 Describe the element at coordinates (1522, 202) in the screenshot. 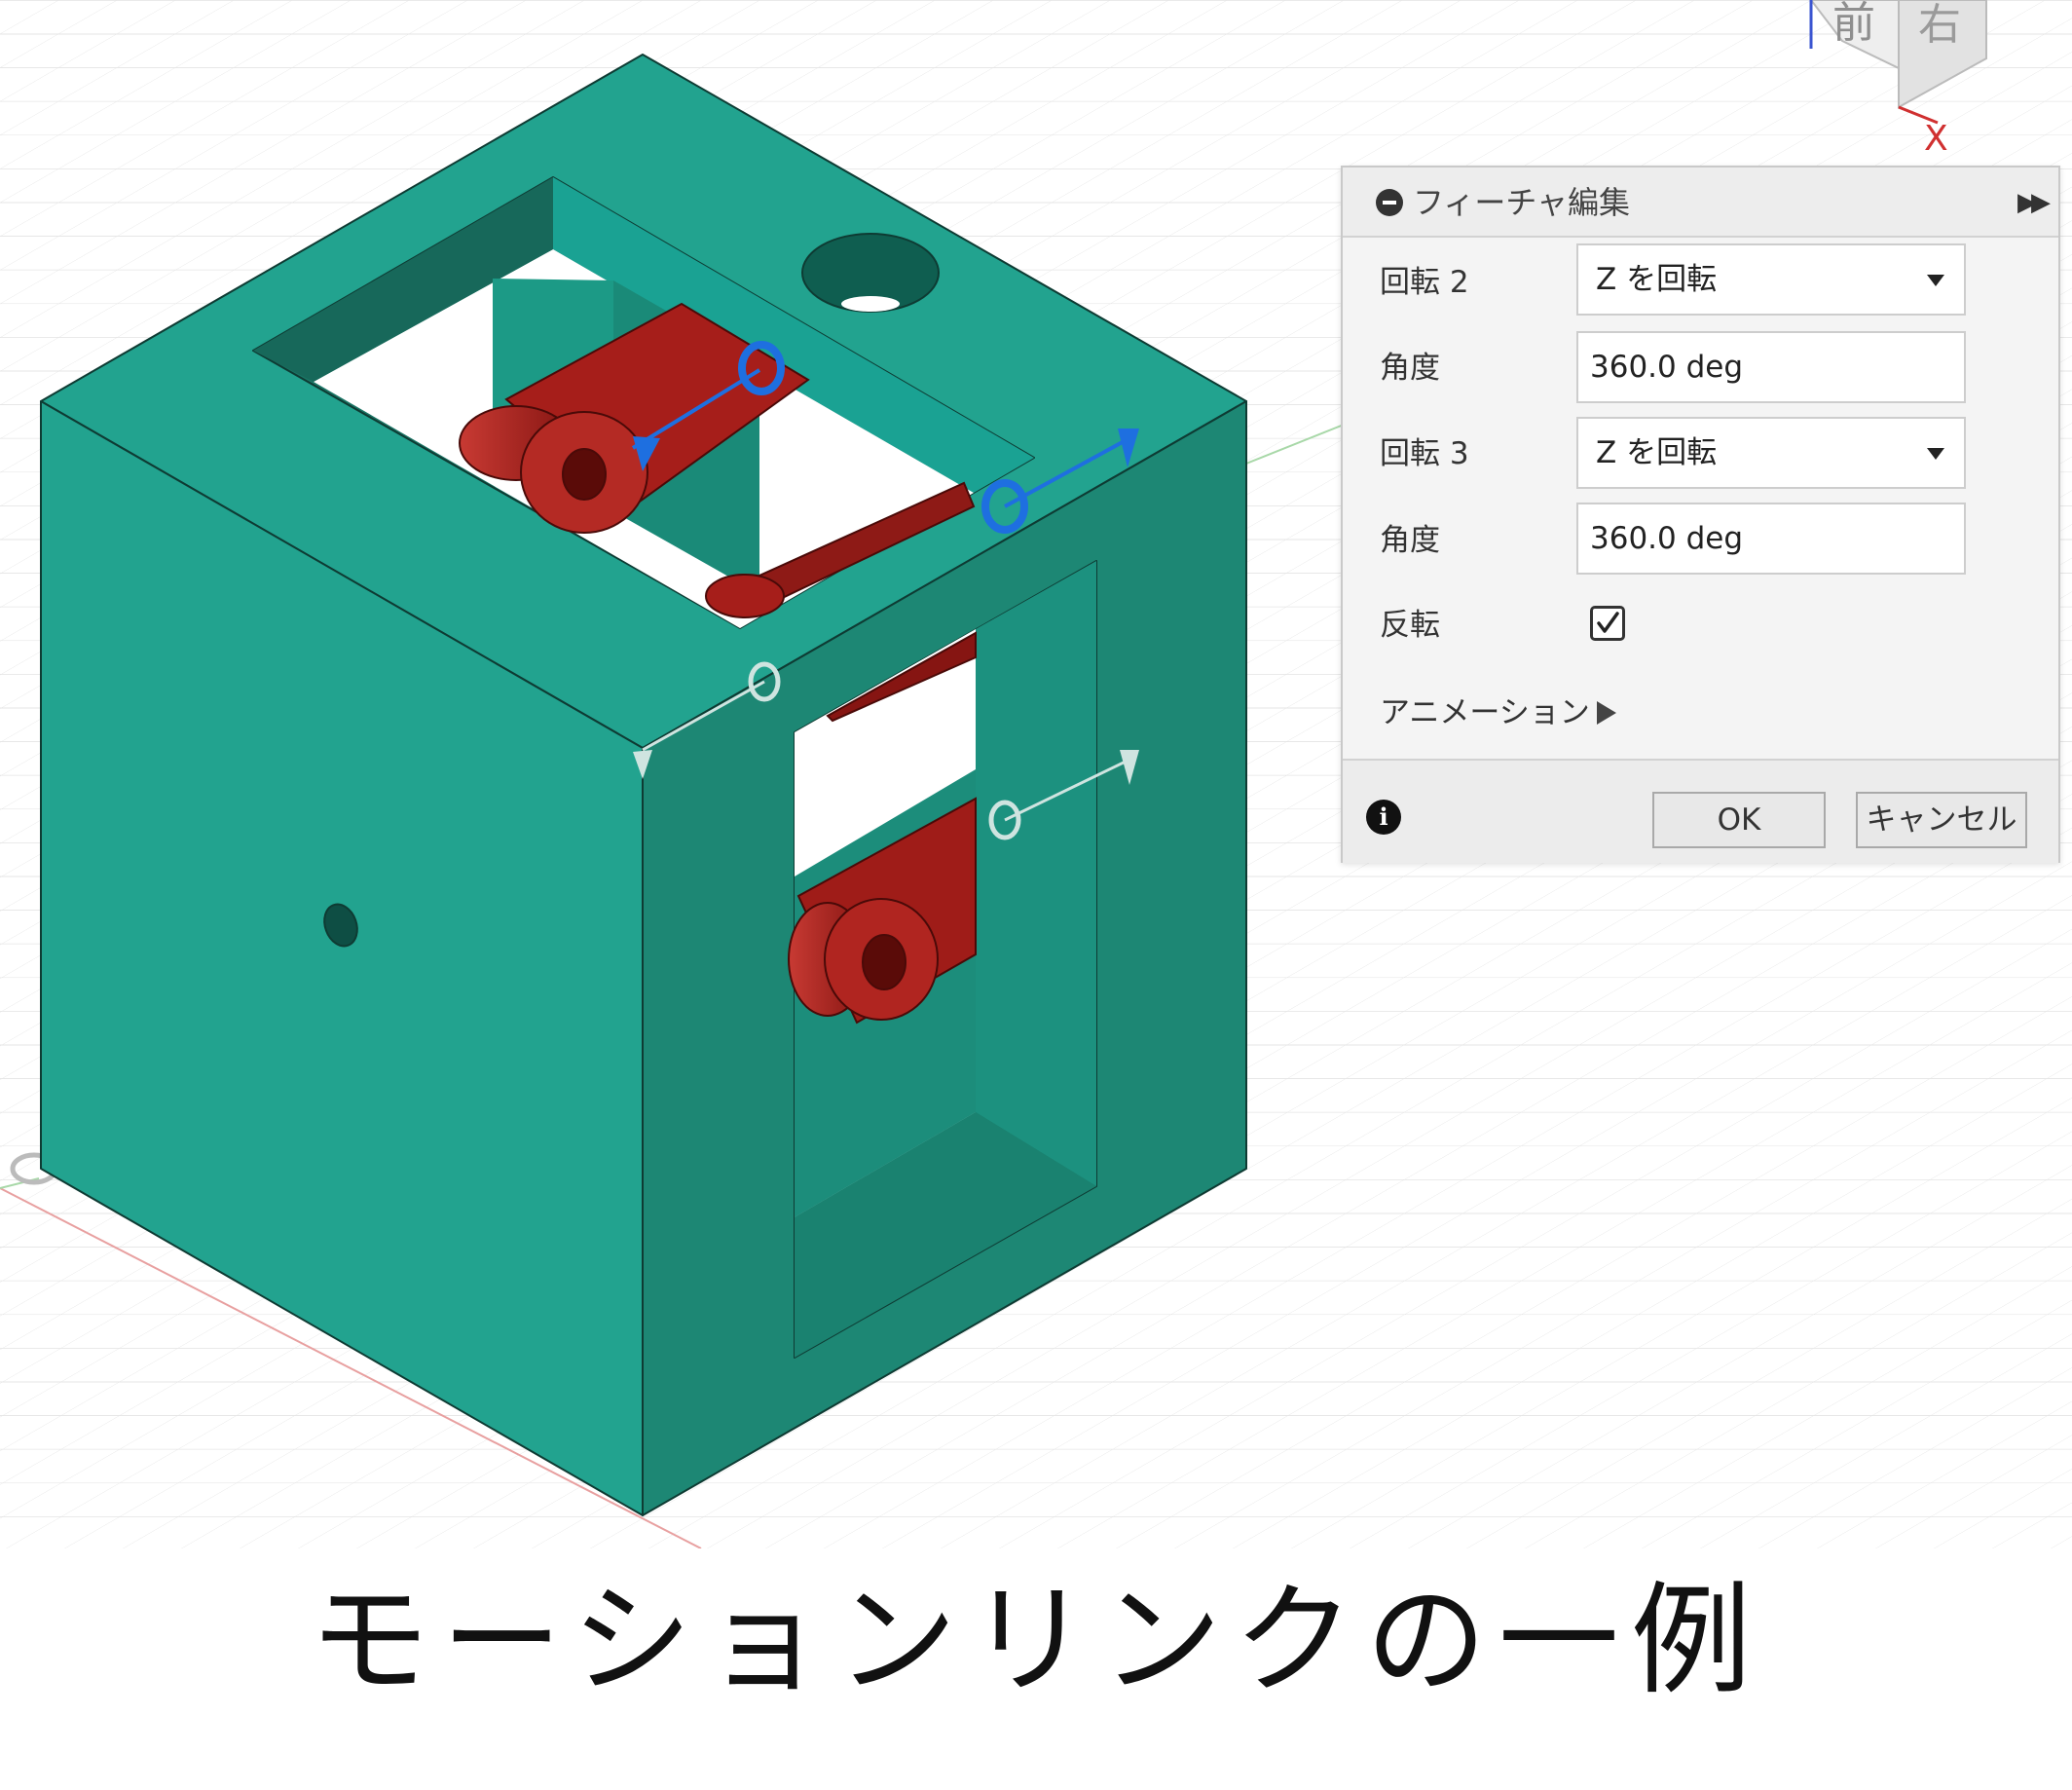

I see `dialog-title: フィーチャ編集` at that location.